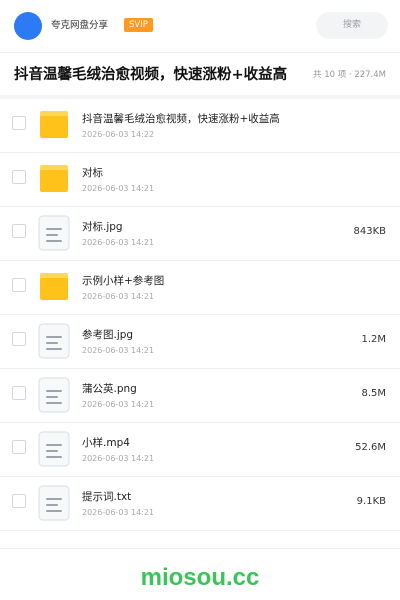 This screenshot has width=400, height=600. I want to click on file-size: 8.5M, so click(373, 393).